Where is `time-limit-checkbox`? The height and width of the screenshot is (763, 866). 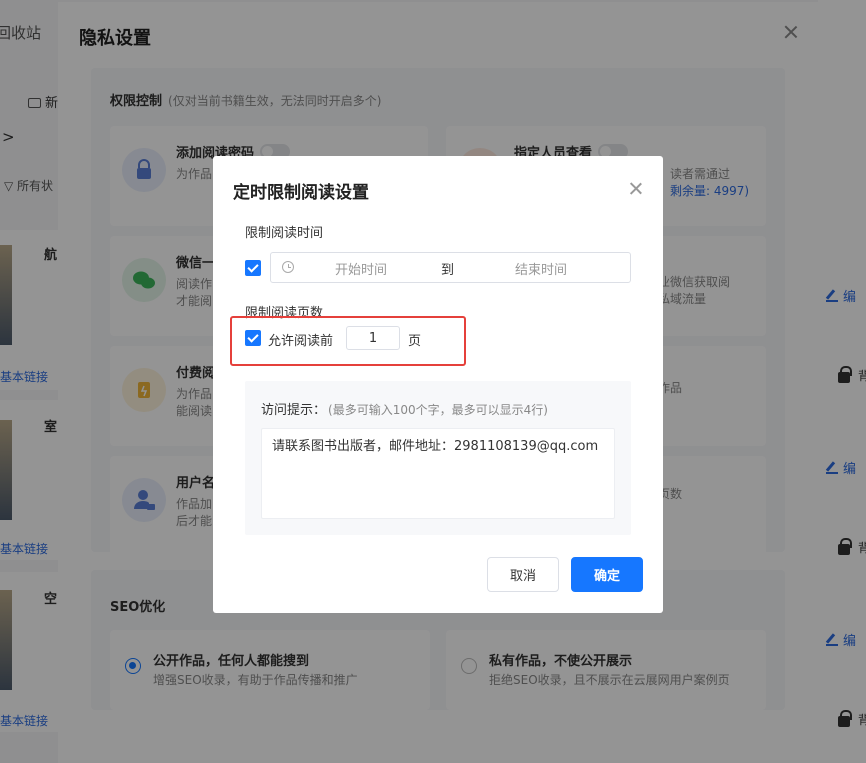 time-limit-checkbox is located at coordinates (253, 268).